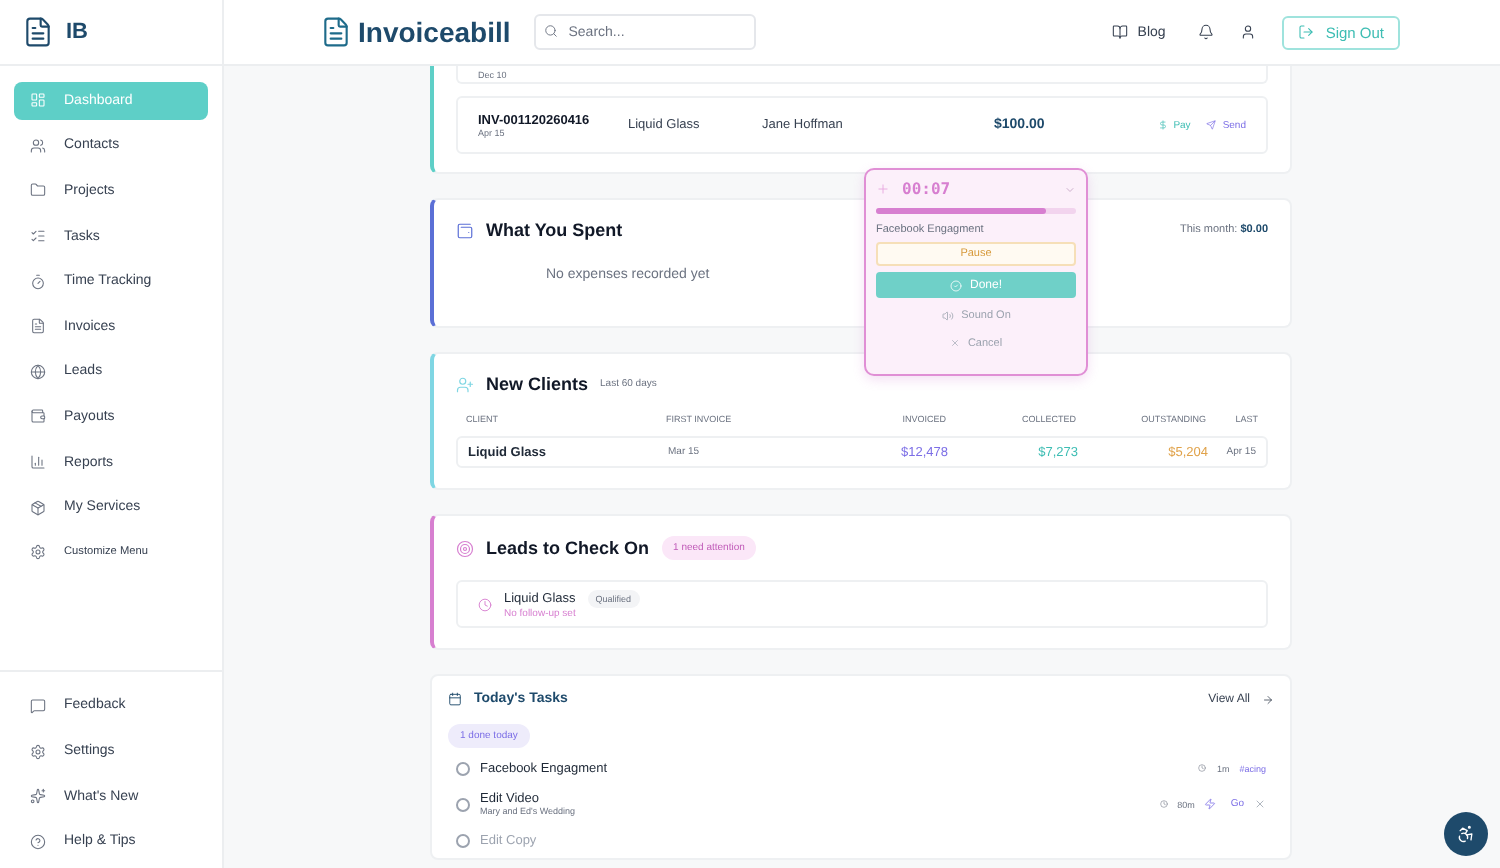 The width and height of the screenshot is (1500, 868). Describe the element at coordinates (38, 236) in the screenshot. I see `list-icon` at that location.